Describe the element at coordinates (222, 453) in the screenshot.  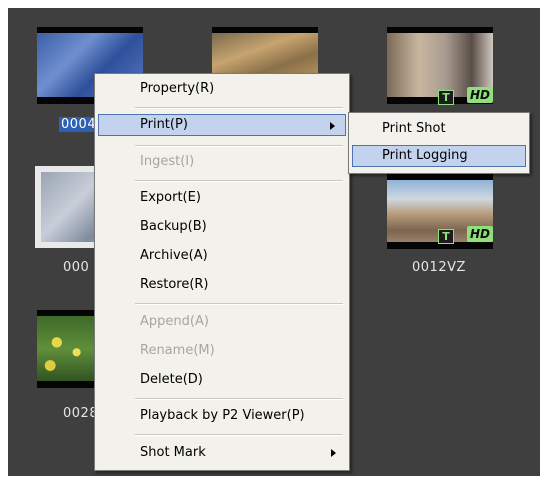
I see `menu-item-shot-mark: Shot Mark` at that location.